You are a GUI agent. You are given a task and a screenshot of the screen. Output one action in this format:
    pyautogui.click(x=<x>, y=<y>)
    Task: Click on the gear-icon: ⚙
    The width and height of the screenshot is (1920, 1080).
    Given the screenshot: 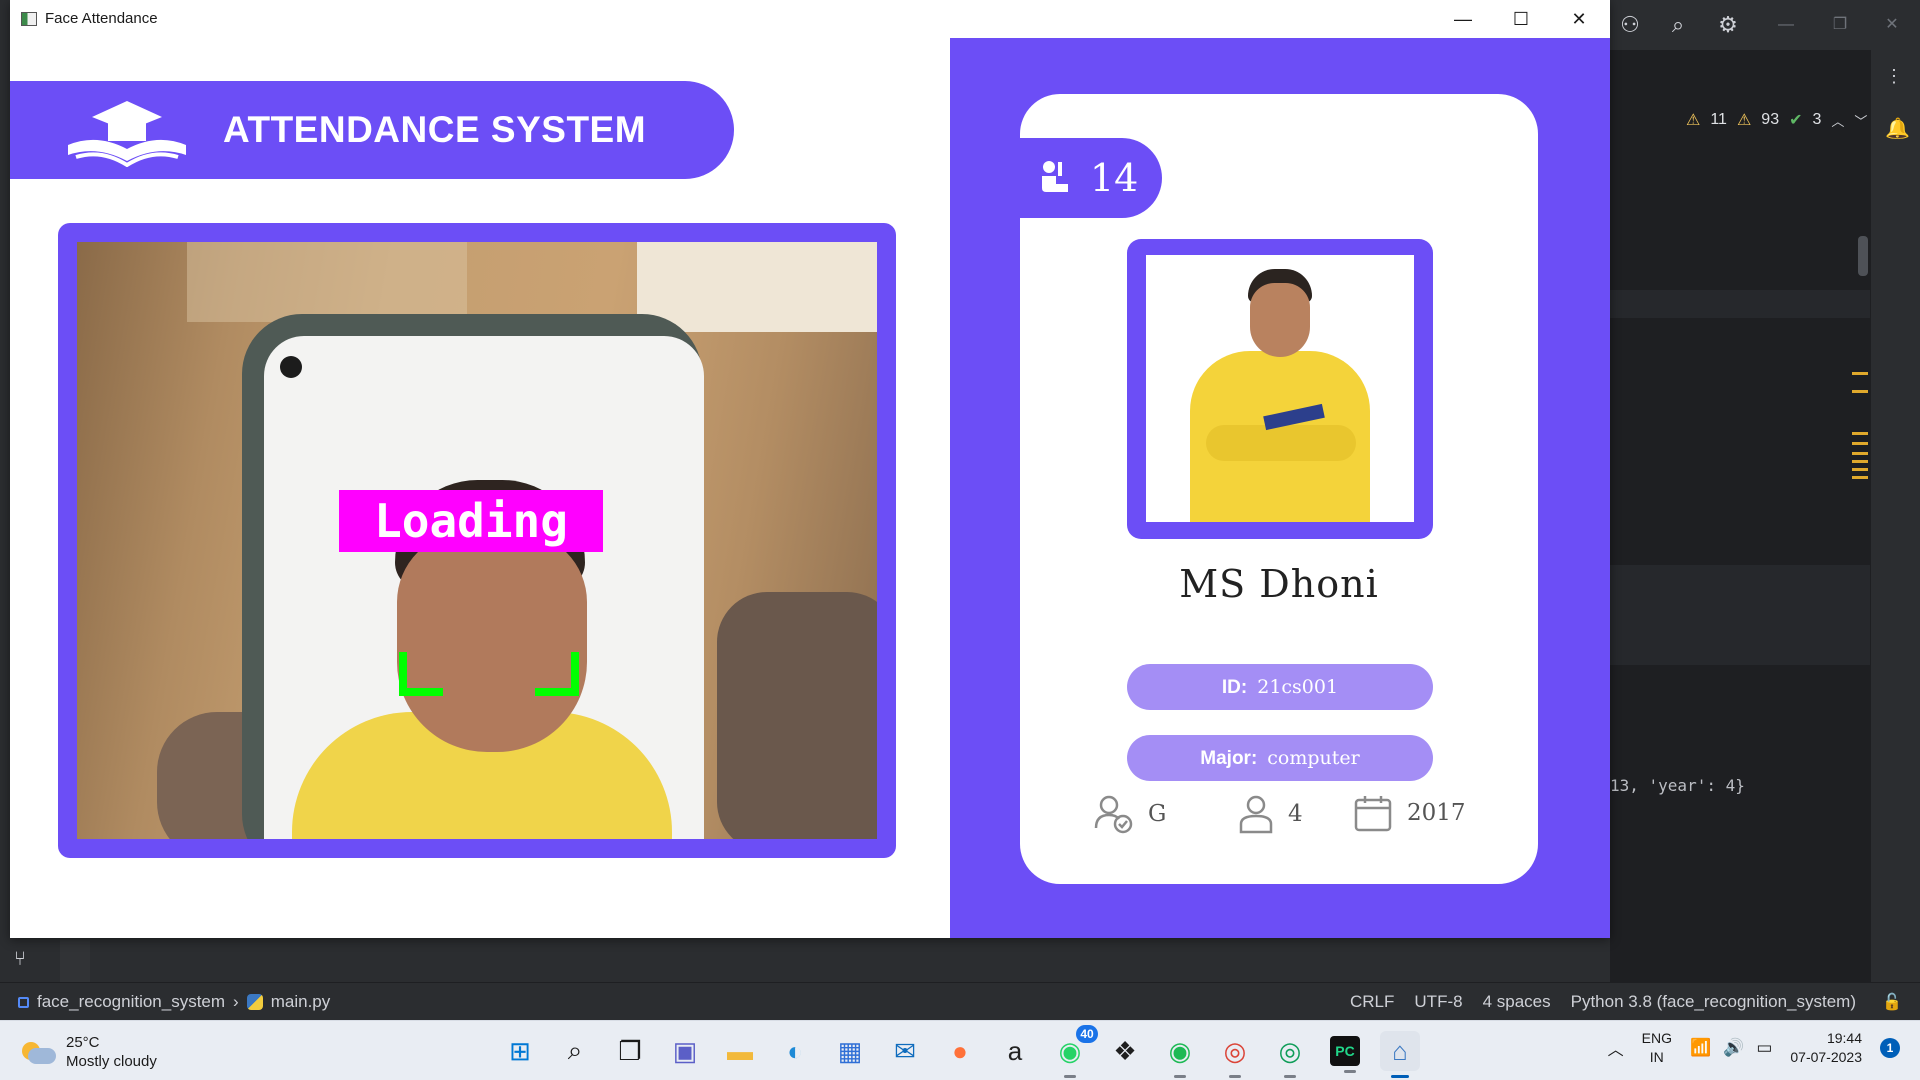 What is the action you would take?
    pyautogui.click(x=1728, y=25)
    